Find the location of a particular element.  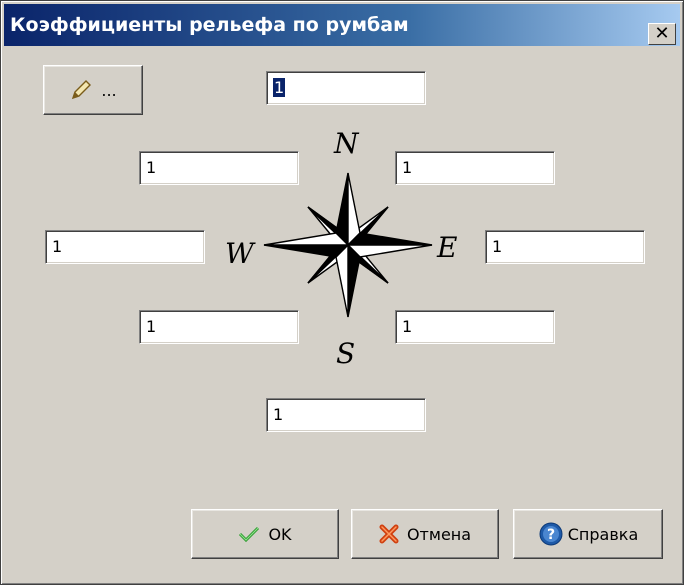

close-icon: ✕ is located at coordinates (662, 33).